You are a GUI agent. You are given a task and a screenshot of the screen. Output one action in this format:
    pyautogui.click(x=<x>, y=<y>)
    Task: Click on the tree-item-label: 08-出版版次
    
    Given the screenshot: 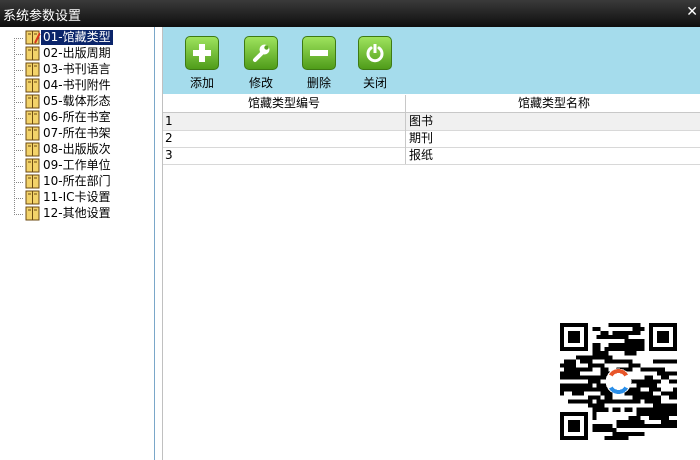 What is the action you would take?
    pyautogui.click(x=77, y=149)
    